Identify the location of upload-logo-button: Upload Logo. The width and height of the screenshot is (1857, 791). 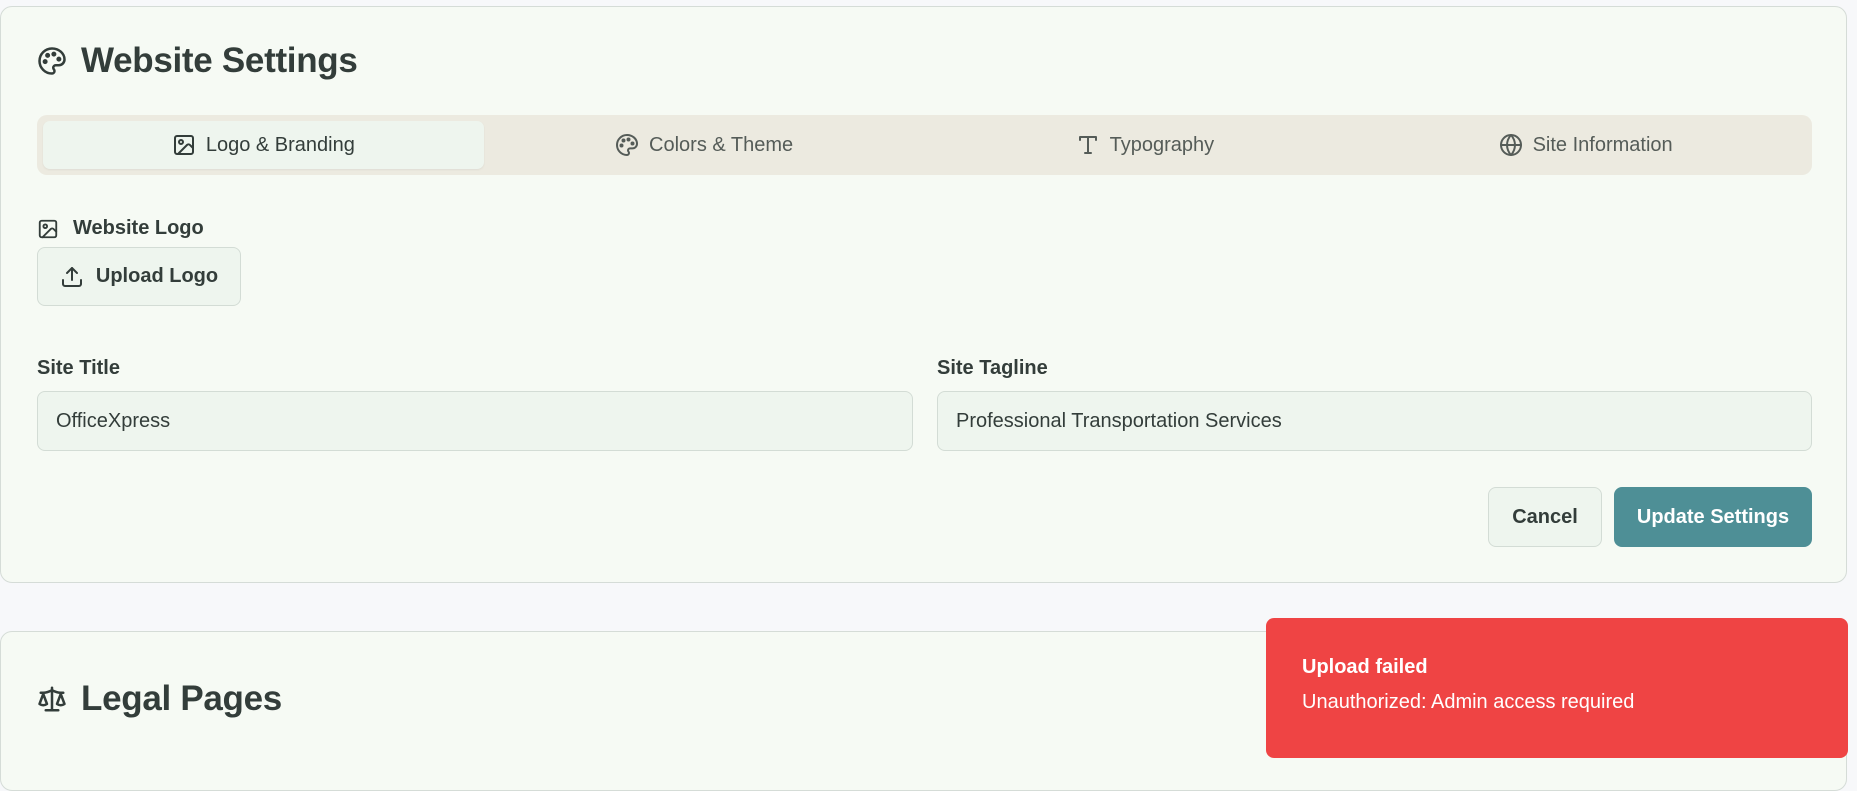
(139, 276).